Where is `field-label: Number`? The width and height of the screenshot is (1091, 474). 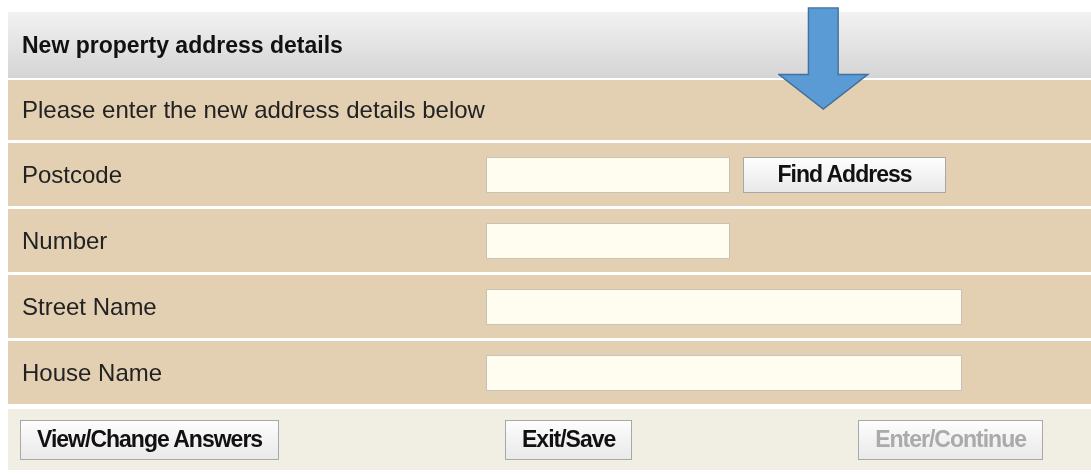
field-label: Number is located at coordinates (65, 240).